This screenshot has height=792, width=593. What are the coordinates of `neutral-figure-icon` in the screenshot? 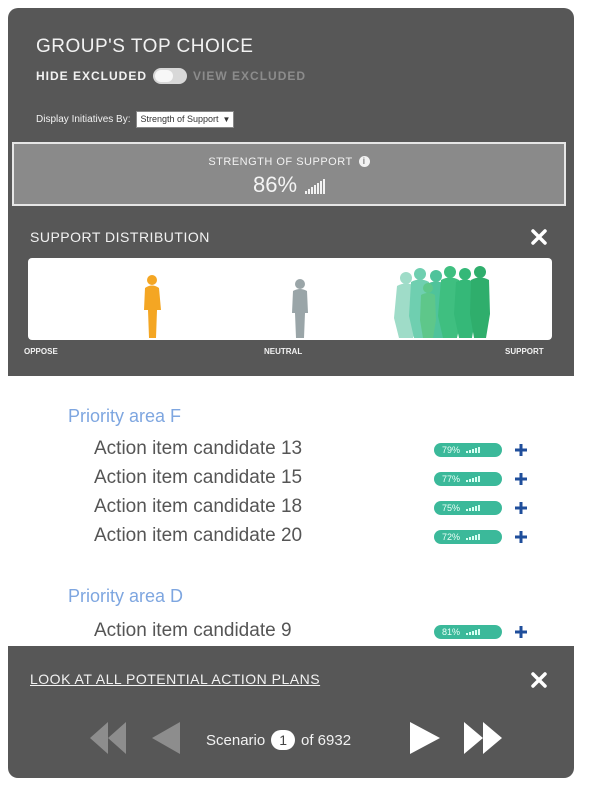 It's located at (300, 308).